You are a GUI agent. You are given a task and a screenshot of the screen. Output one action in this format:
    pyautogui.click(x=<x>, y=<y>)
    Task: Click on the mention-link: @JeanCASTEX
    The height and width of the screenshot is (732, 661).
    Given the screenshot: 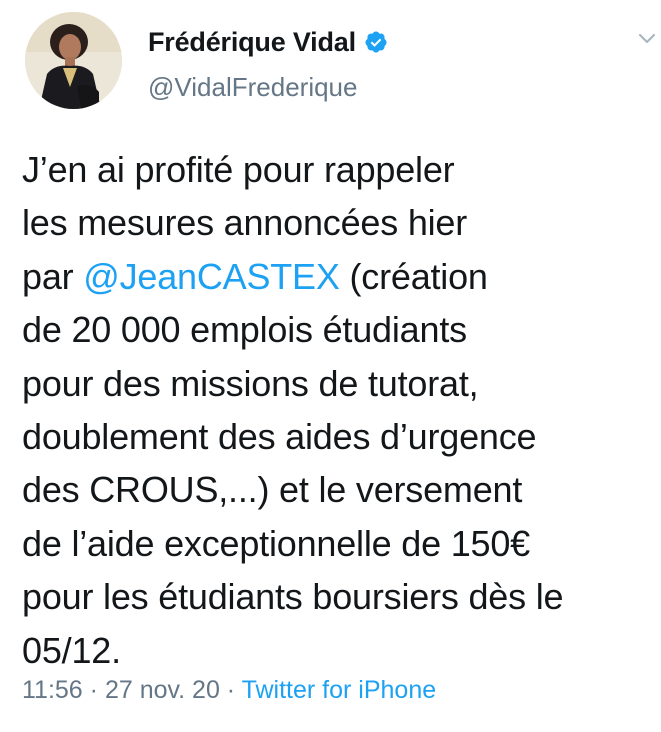 What is the action you would take?
    pyautogui.click(x=211, y=276)
    